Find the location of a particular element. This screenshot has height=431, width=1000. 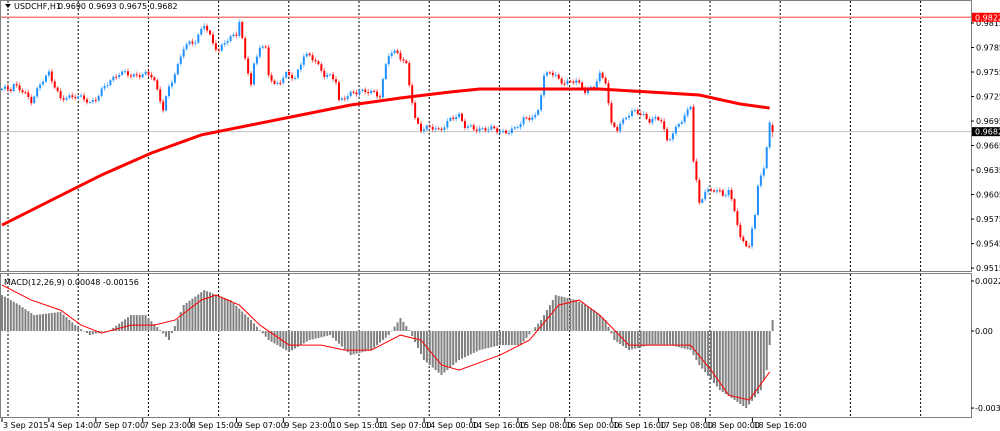

price-tick-label: 0.9725 is located at coordinates (988, 97).